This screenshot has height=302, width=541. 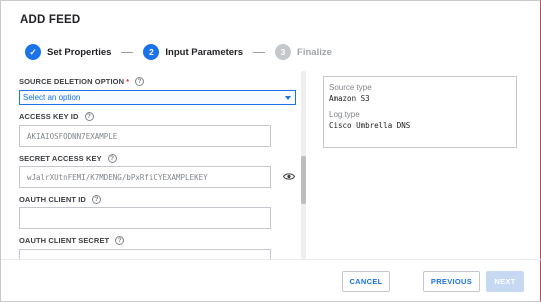 I want to click on step-number: 2, so click(x=151, y=52).